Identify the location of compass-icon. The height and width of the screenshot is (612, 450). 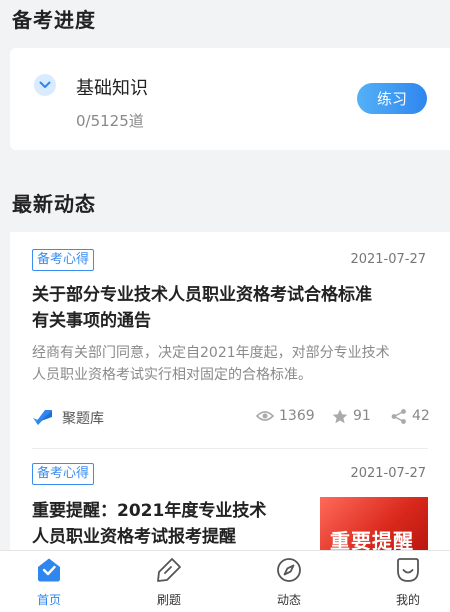
(289, 570).